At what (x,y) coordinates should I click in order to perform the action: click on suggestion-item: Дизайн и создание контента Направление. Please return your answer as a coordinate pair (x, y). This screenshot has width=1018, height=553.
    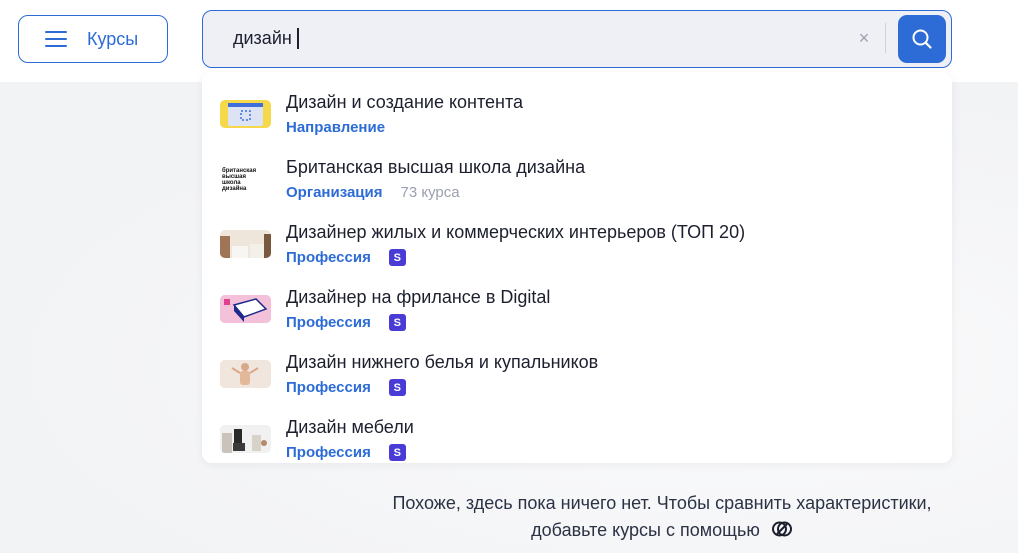
    Looking at the image, I should click on (577, 112).